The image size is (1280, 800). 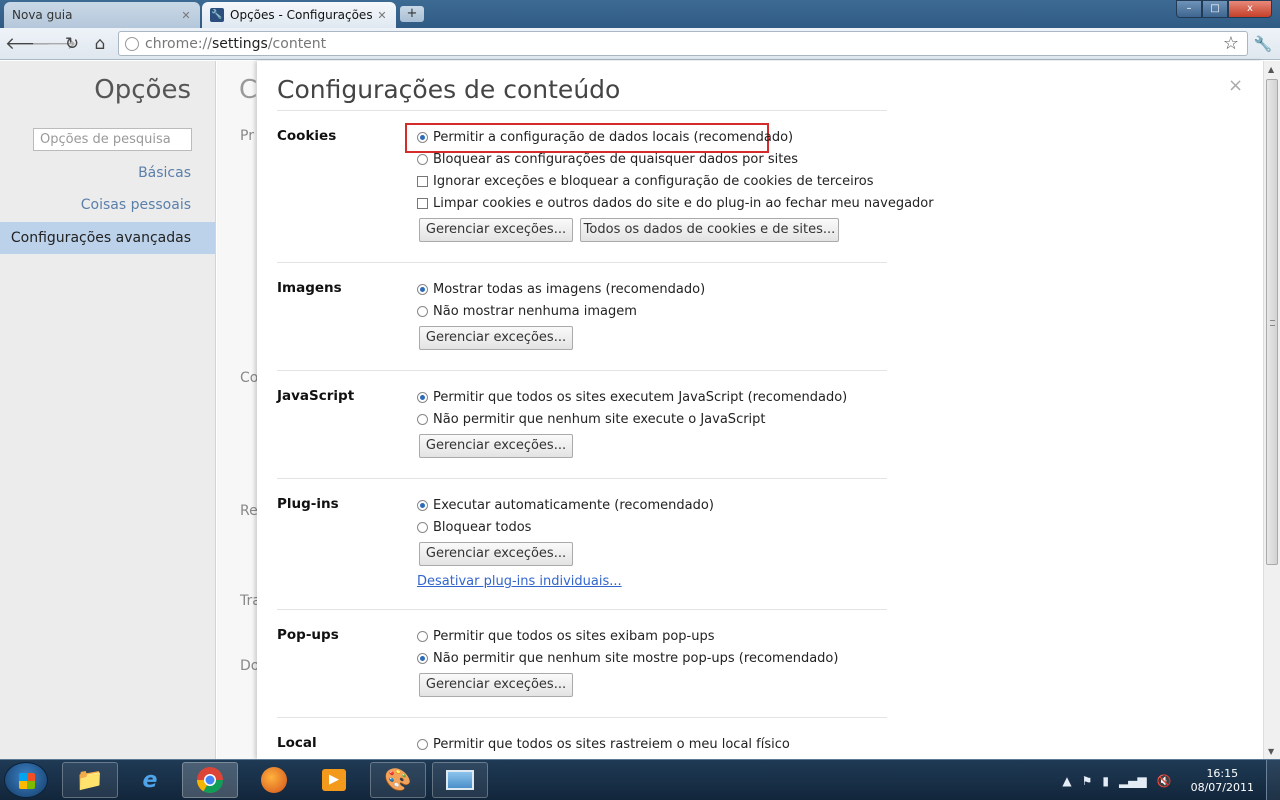 What do you see at coordinates (1271, 69) in the screenshot?
I see `scroll-up-arrow-icon: ▲` at bounding box center [1271, 69].